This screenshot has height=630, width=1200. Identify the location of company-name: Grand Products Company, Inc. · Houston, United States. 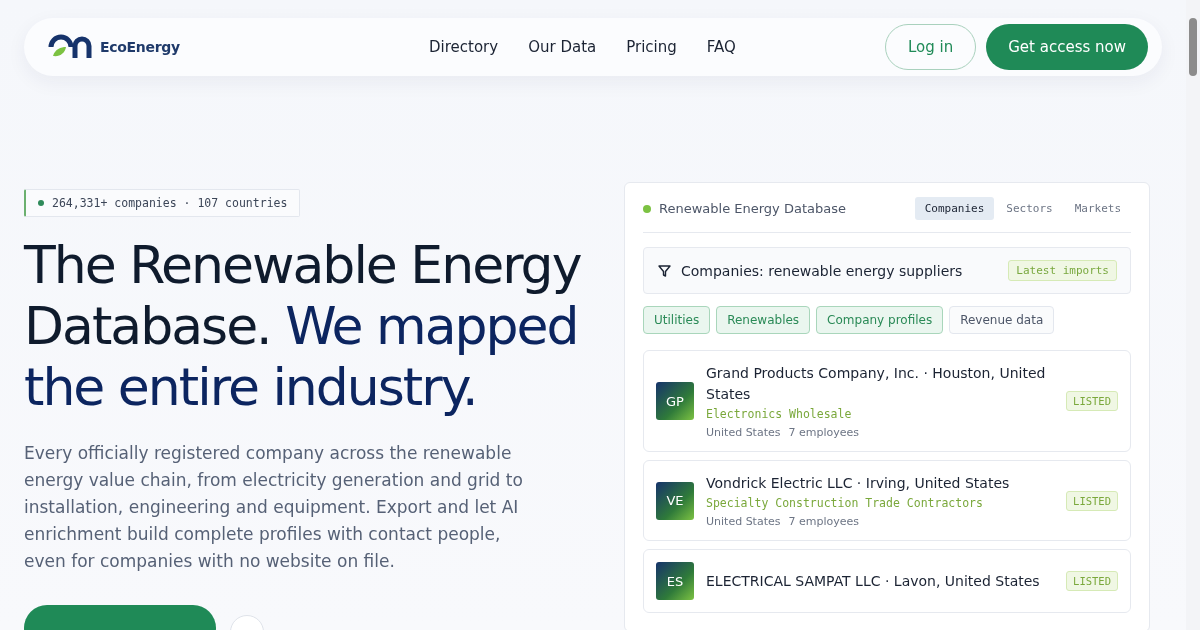
(876, 384).